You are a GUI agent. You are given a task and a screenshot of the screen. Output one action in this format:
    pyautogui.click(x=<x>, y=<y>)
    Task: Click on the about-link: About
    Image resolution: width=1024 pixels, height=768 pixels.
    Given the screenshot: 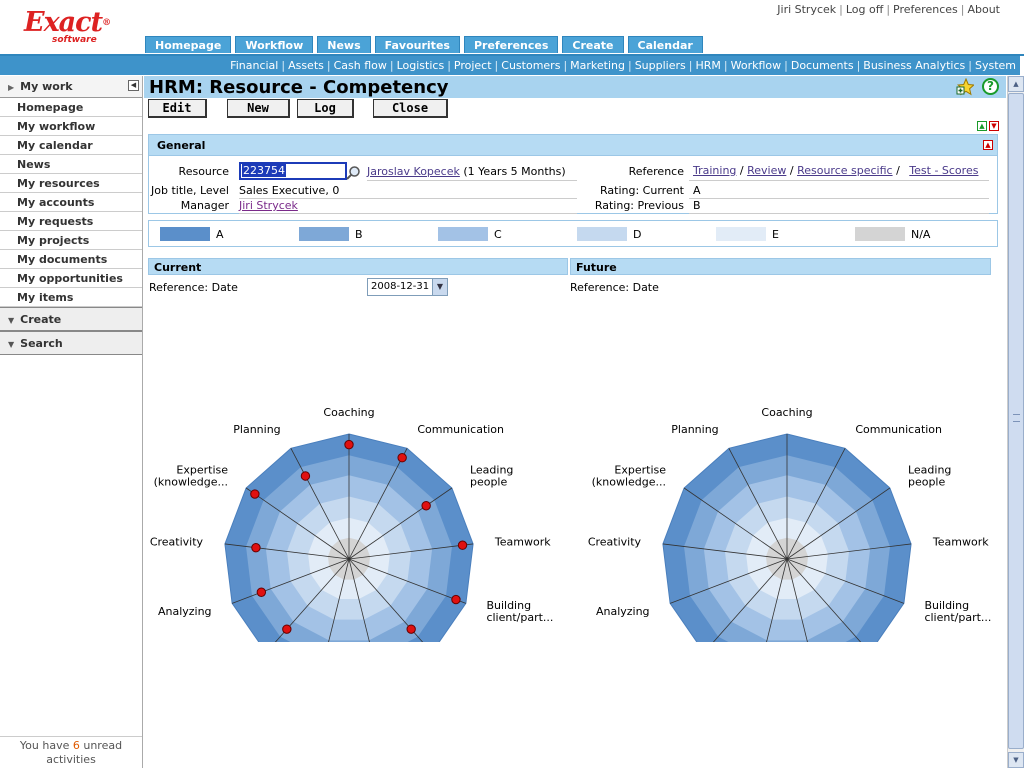 What is the action you would take?
    pyautogui.click(x=983, y=9)
    